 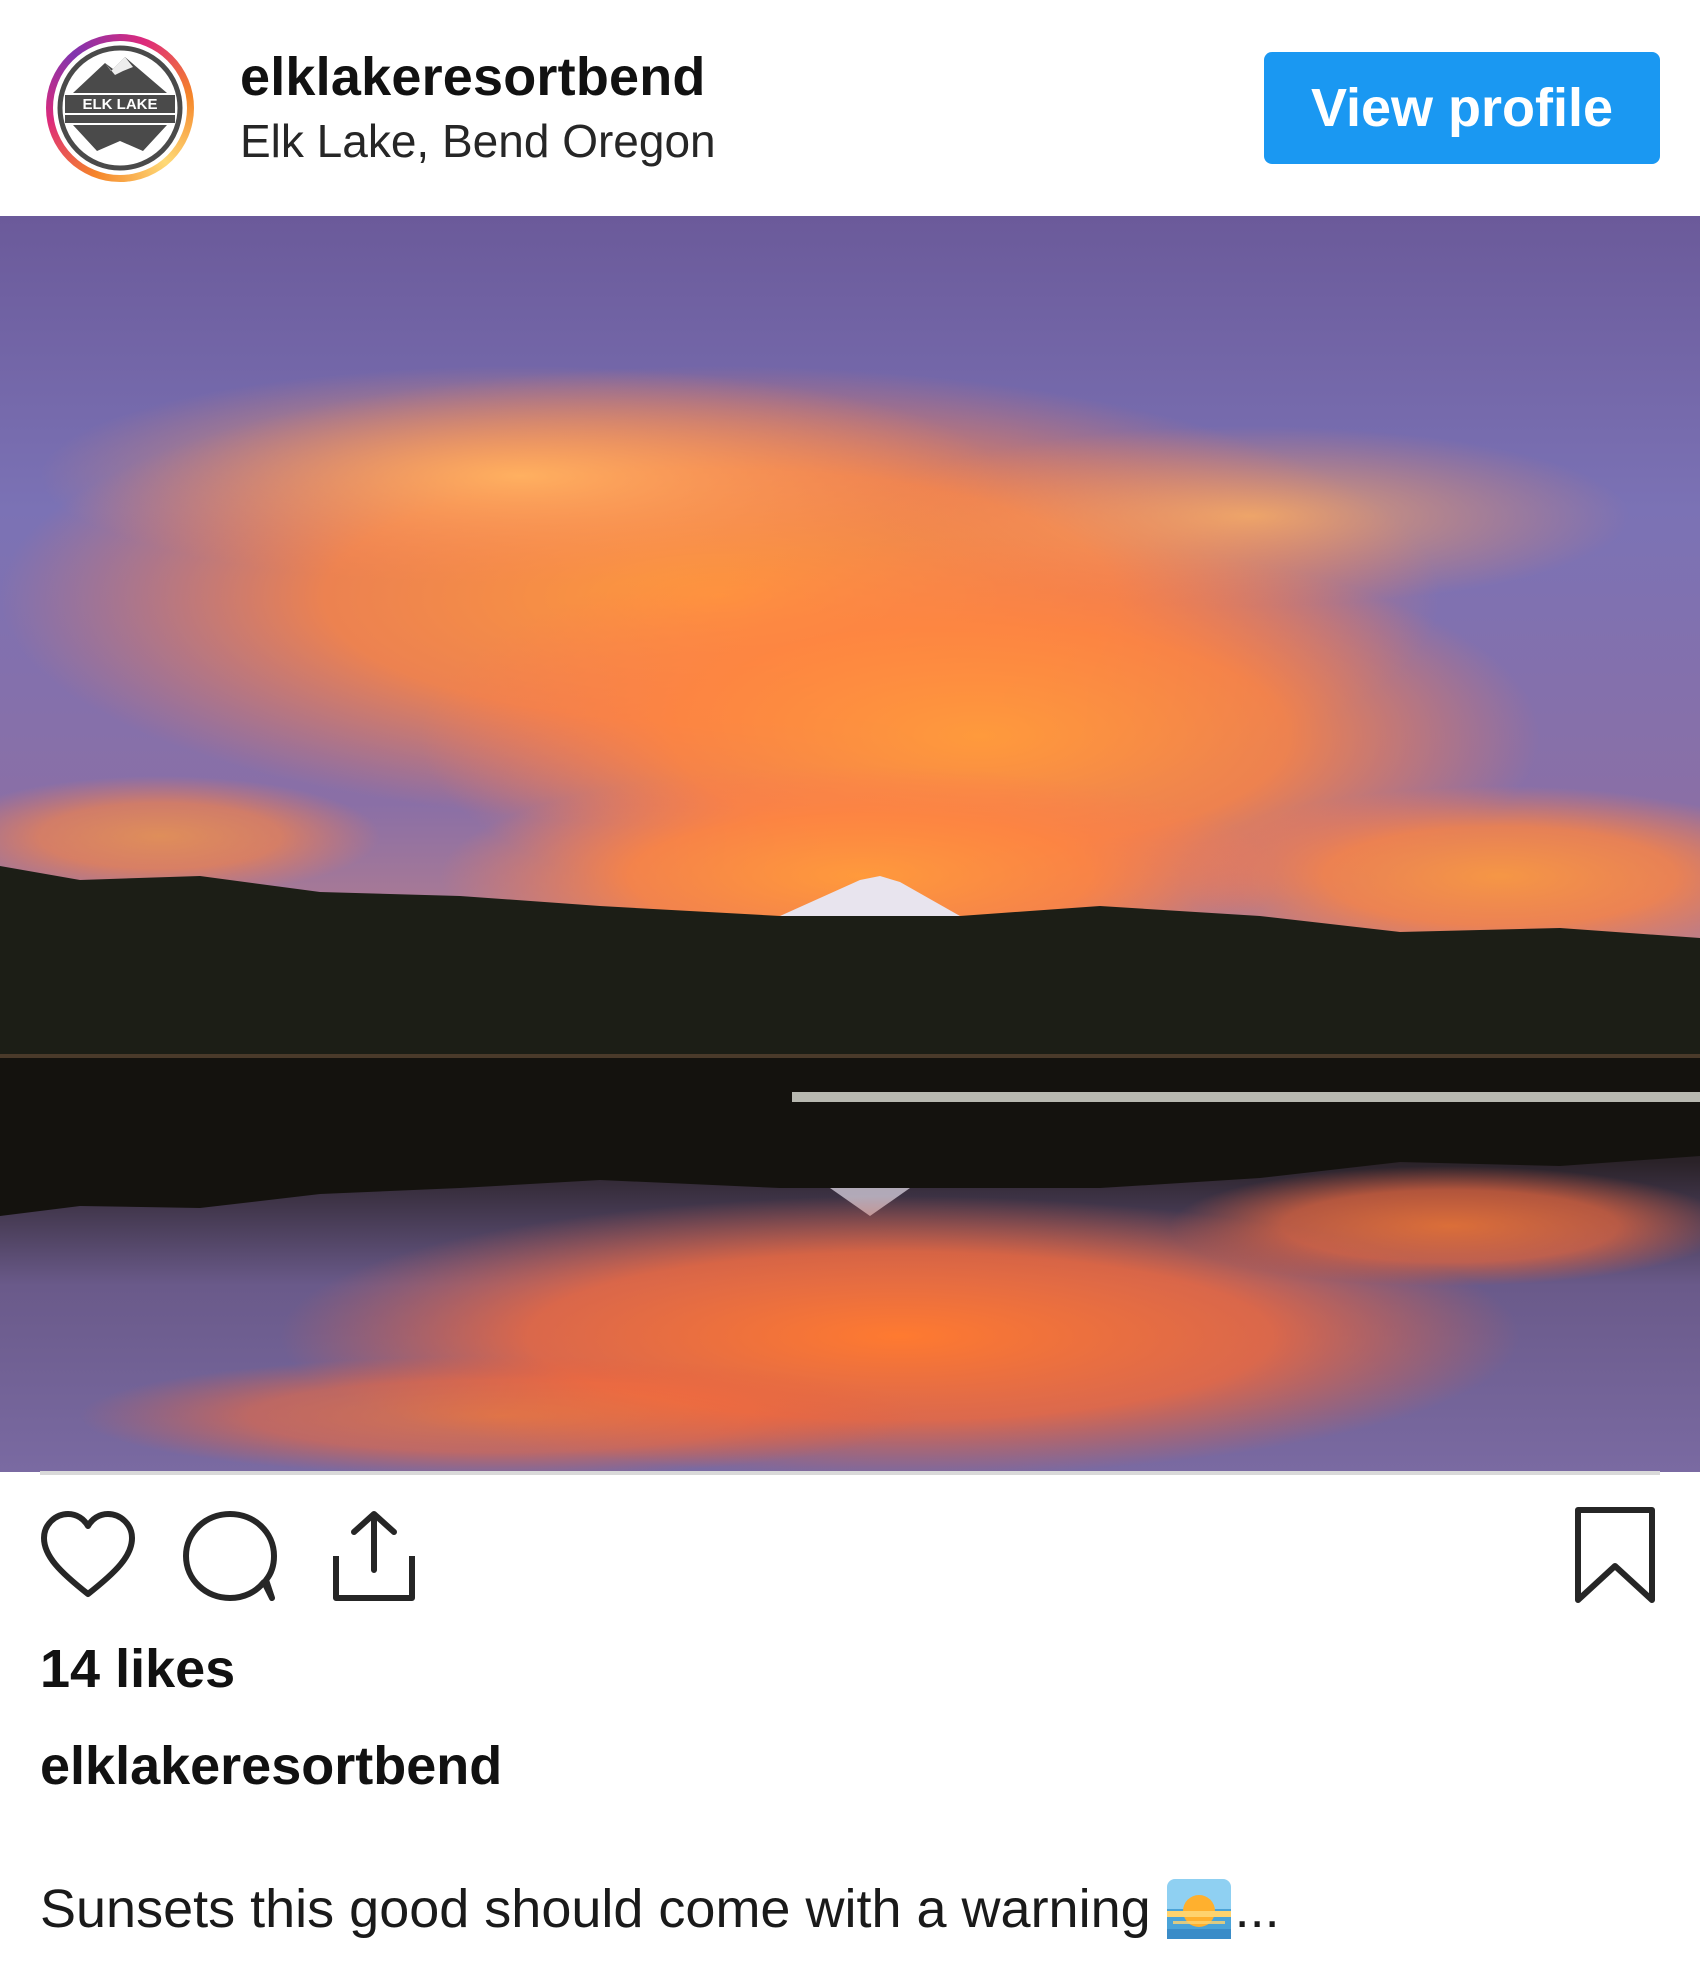 What do you see at coordinates (88, 1555) in the screenshot?
I see `heart-icon` at bounding box center [88, 1555].